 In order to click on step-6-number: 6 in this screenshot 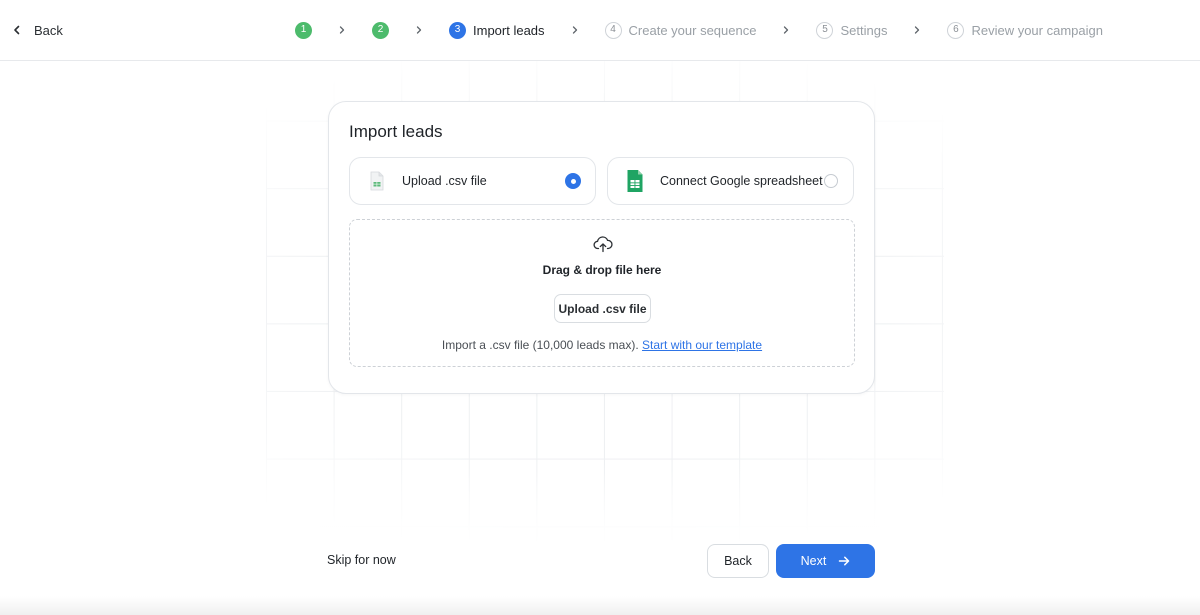, I will do `click(956, 30)`.